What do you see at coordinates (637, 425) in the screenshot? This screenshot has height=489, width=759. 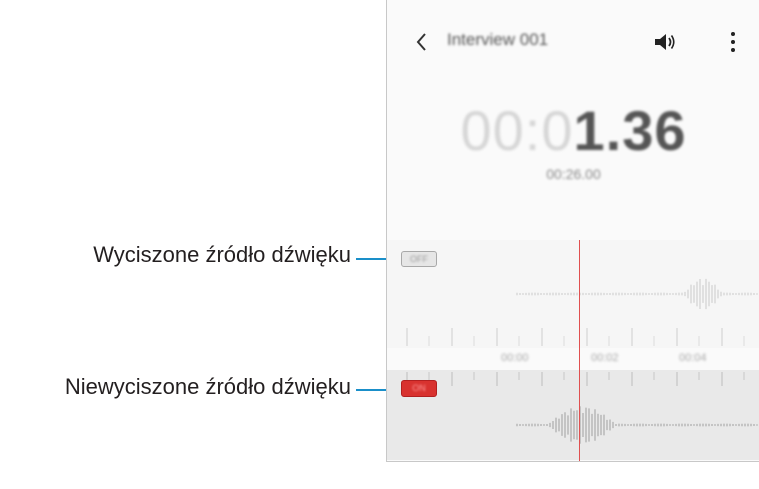 I see `active-waveform` at bounding box center [637, 425].